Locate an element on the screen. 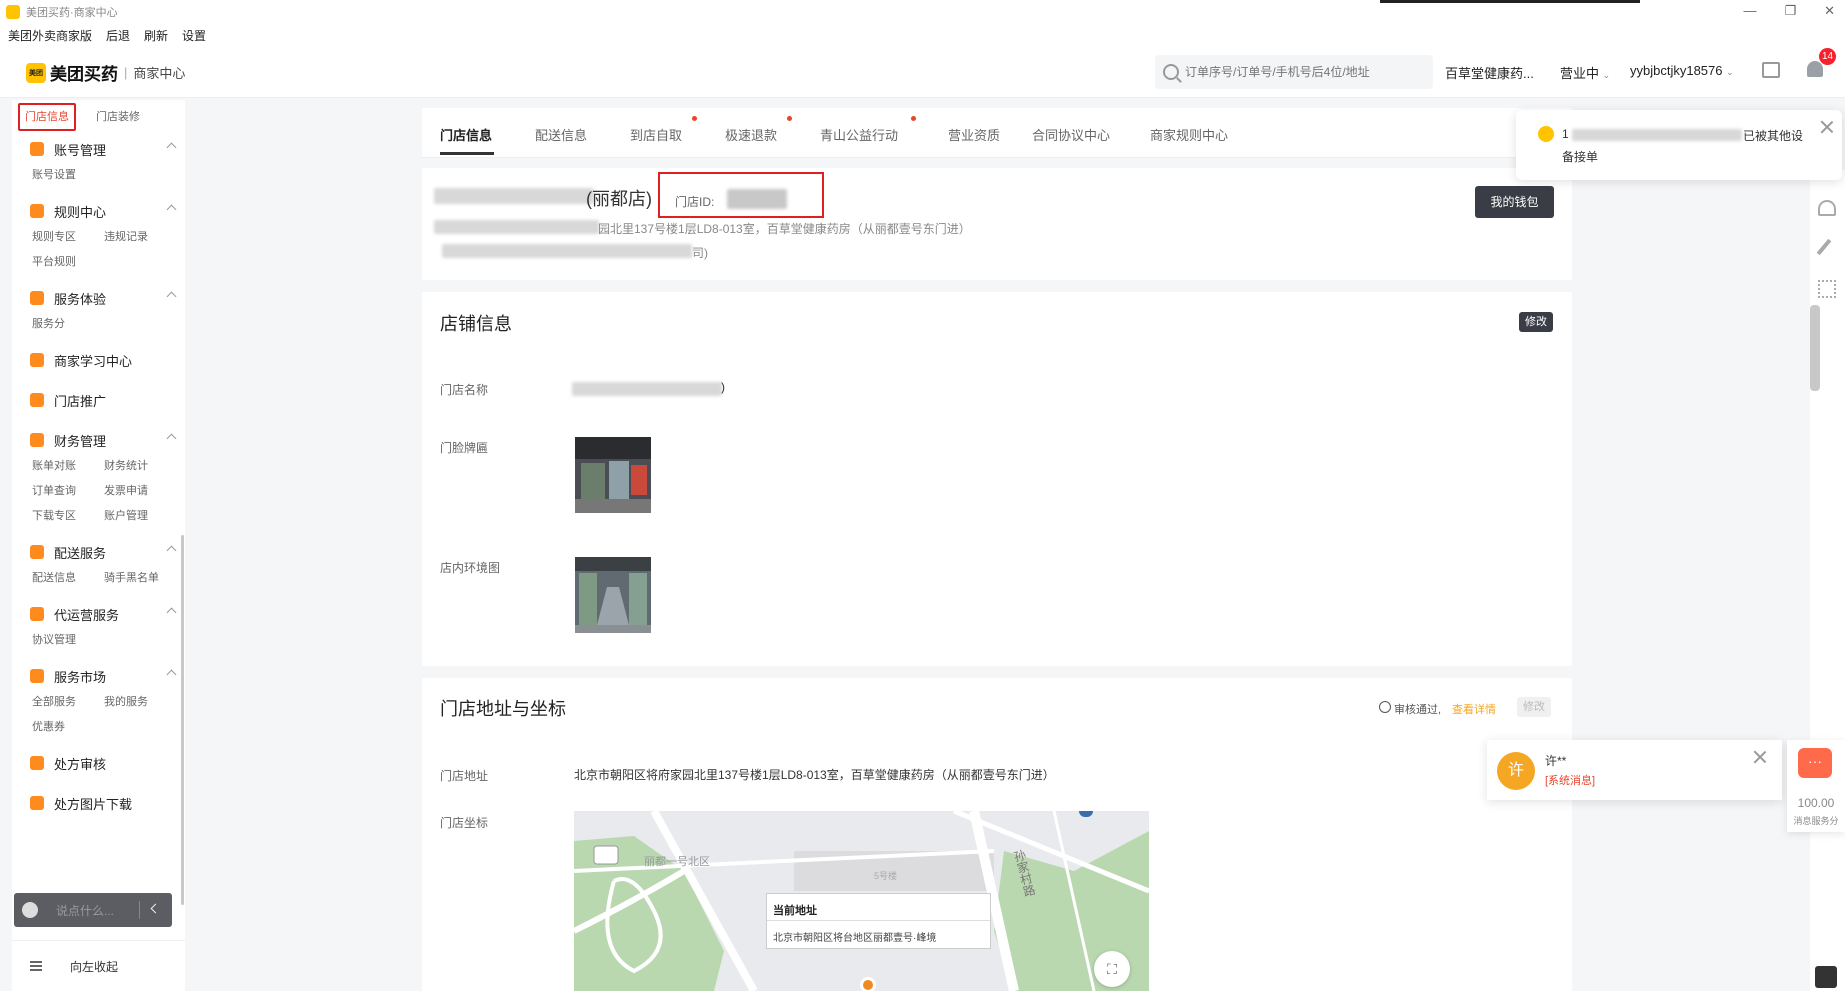 This screenshot has width=1845, height=991. restore-icon: ❐ is located at coordinates (1790, 11).